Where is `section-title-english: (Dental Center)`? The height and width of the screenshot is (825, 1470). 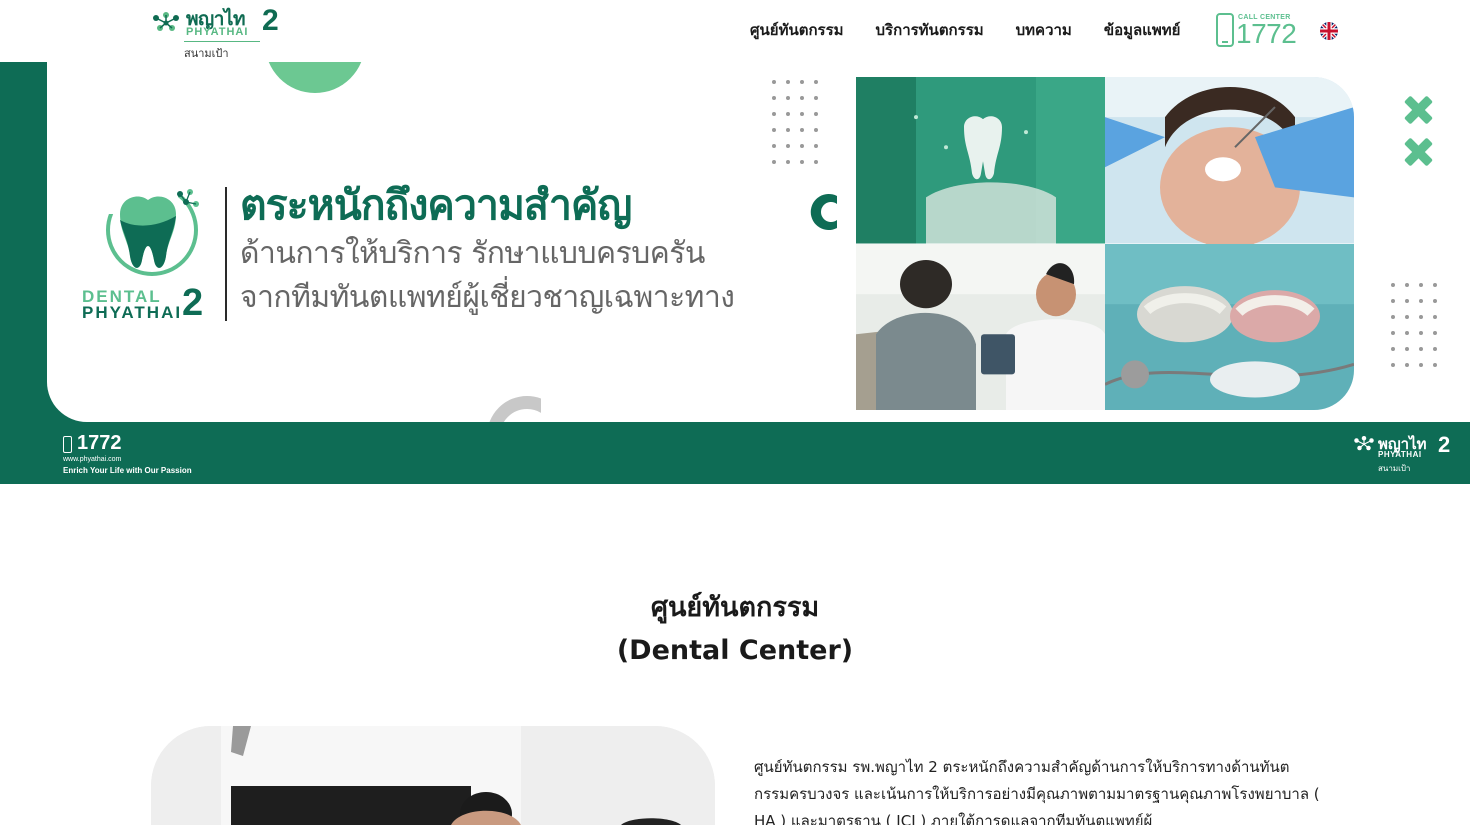 section-title-english: (Dental Center) is located at coordinates (735, 650).